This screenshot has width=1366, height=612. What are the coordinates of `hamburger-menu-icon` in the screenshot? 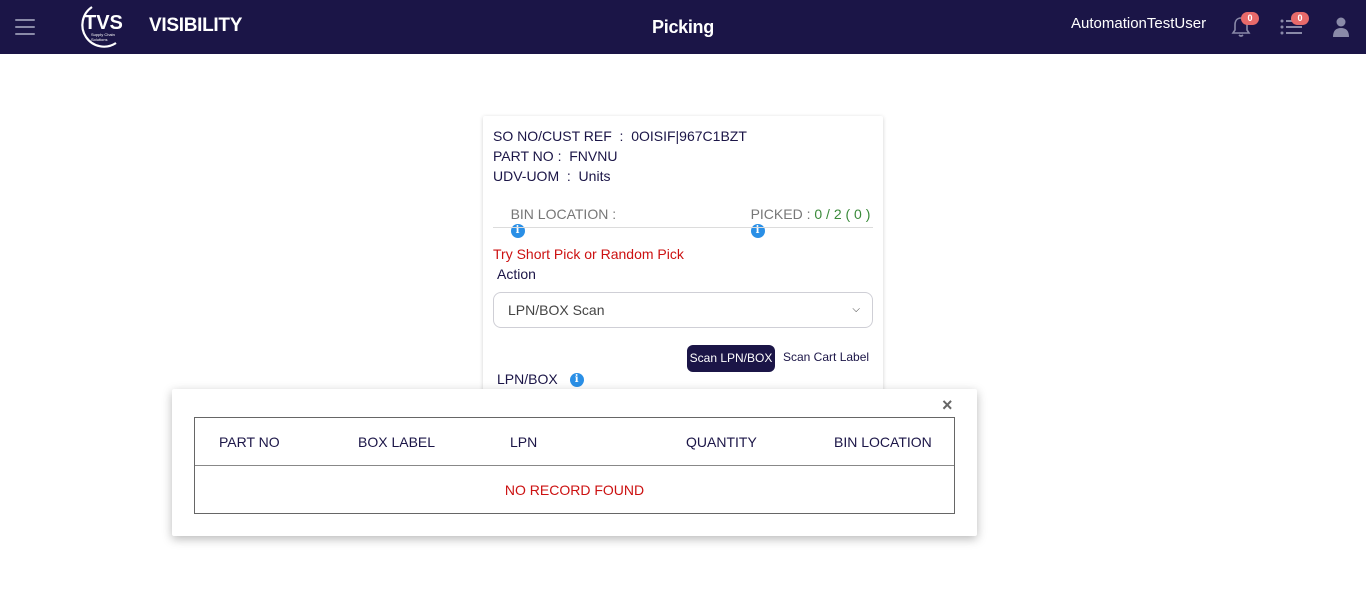 It's located at (25, 27).